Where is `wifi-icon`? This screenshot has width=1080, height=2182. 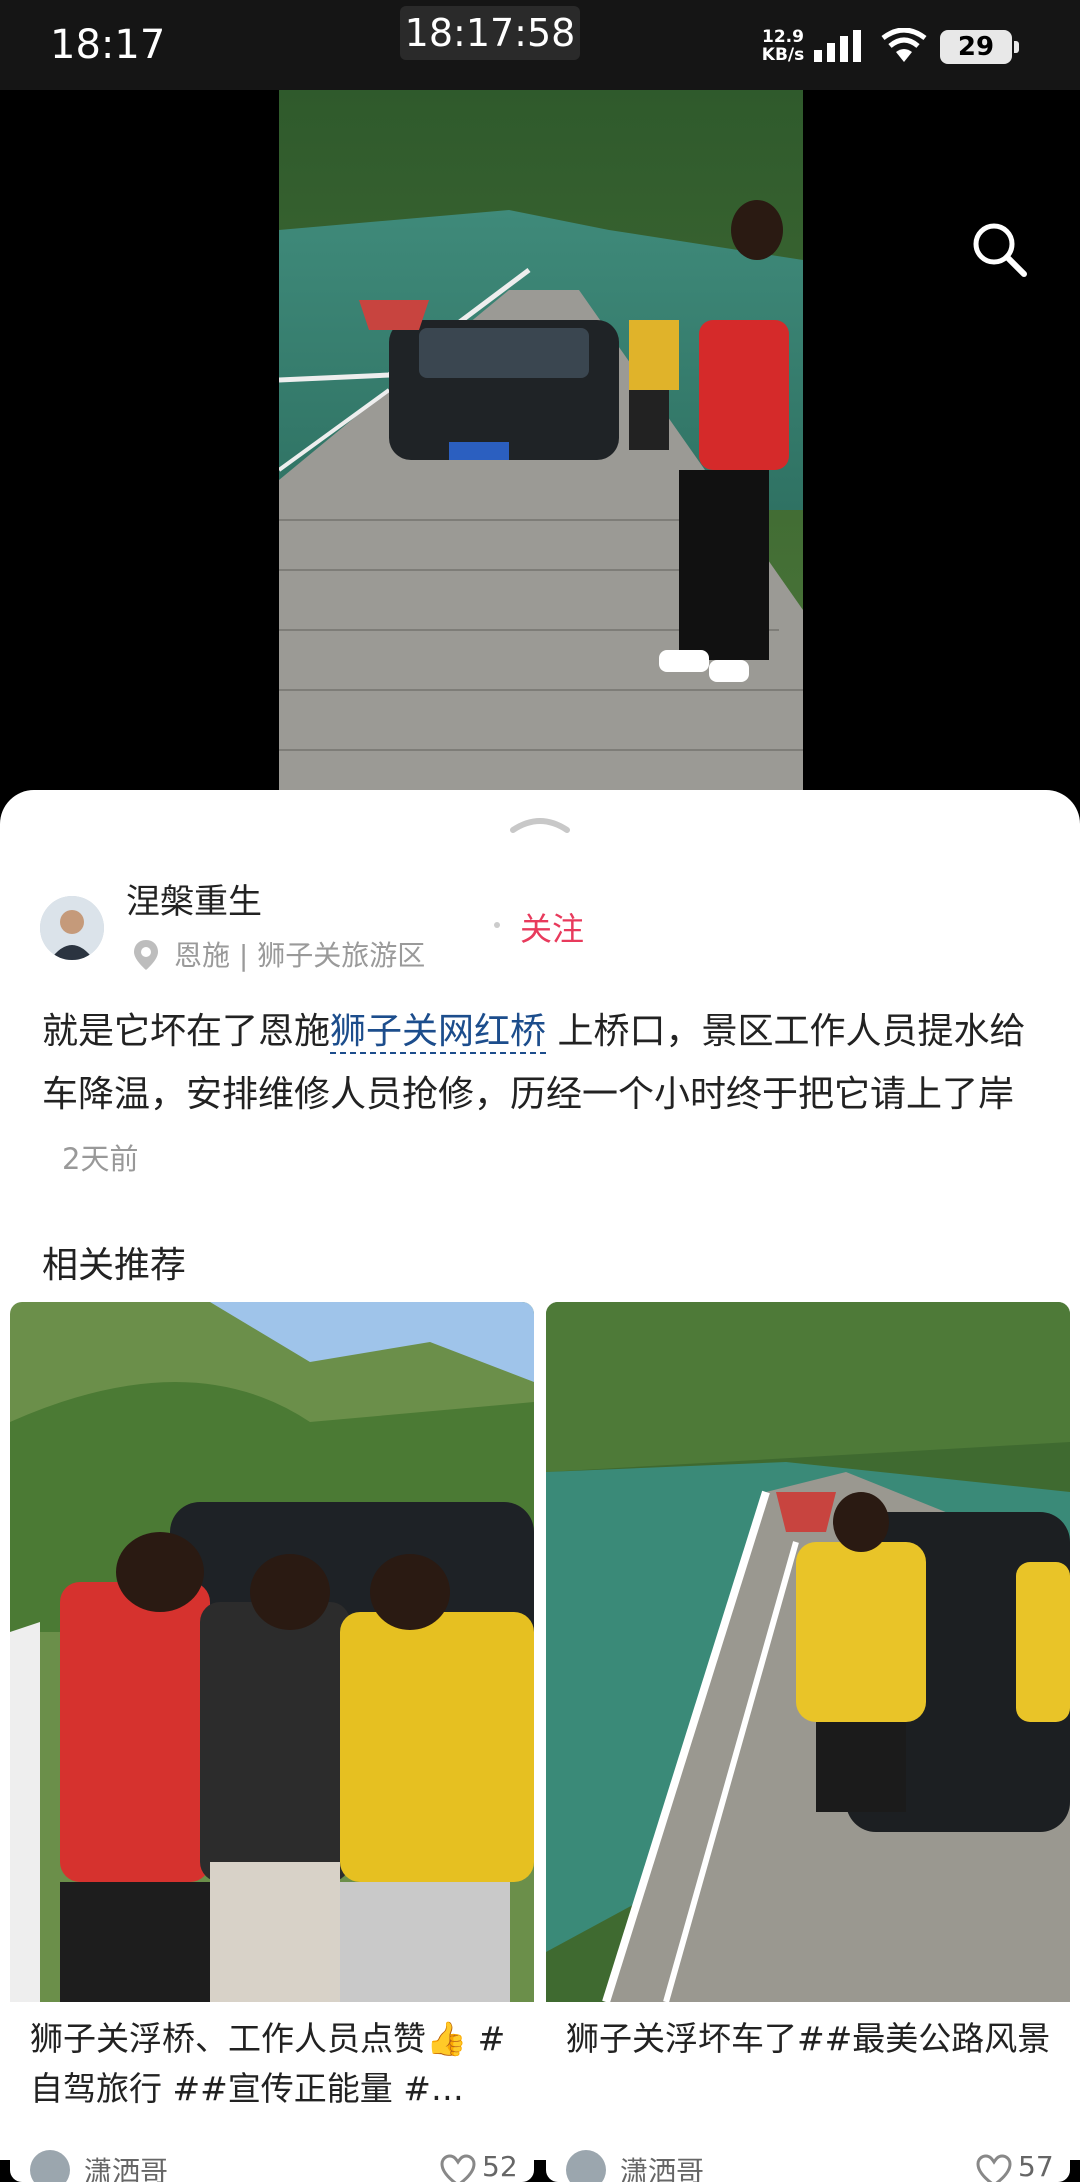 wifi-icon is located at coordinates (904, 45).